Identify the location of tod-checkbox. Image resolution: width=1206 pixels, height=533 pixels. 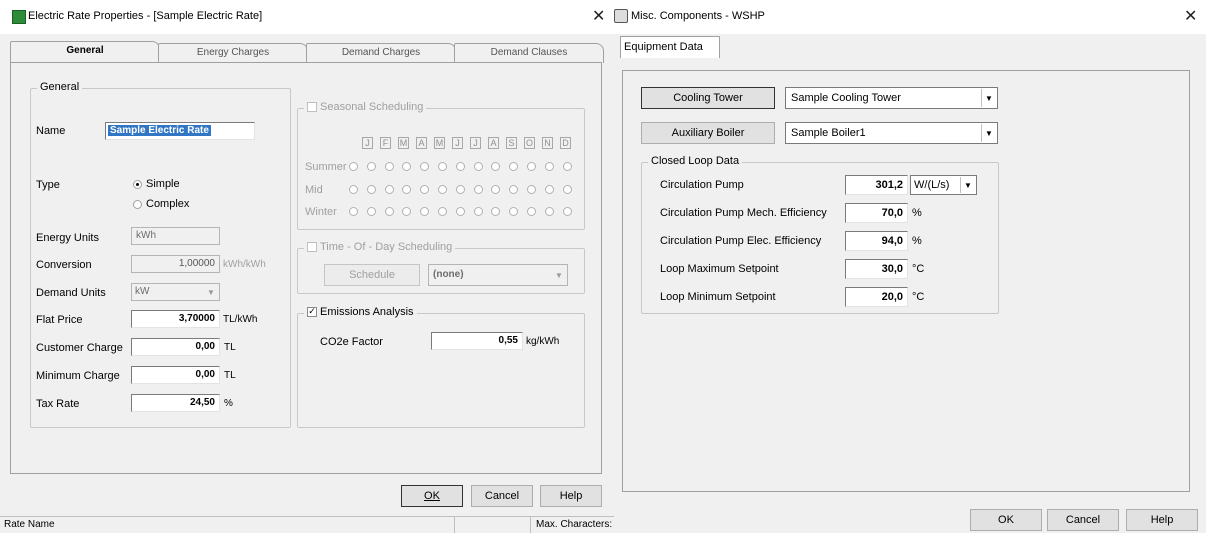
(312, 247).